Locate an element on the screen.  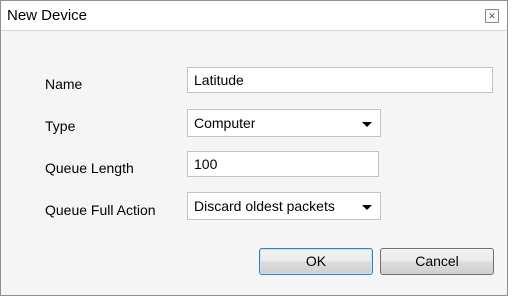
queue-length-field: 100 is located at coordinates (283, 164).